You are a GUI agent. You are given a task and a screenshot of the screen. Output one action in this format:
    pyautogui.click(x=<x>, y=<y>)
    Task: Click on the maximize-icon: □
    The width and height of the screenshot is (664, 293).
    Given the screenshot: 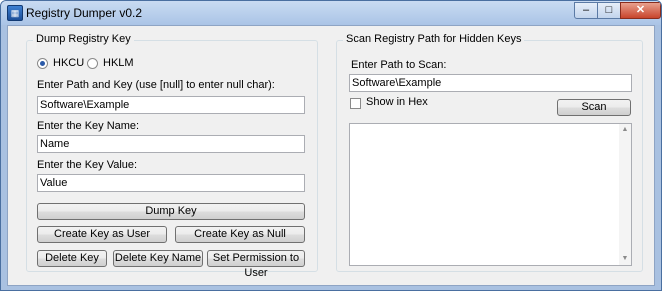 What is the action you would take?
    pyautogui.click(x=609, y=10)
    